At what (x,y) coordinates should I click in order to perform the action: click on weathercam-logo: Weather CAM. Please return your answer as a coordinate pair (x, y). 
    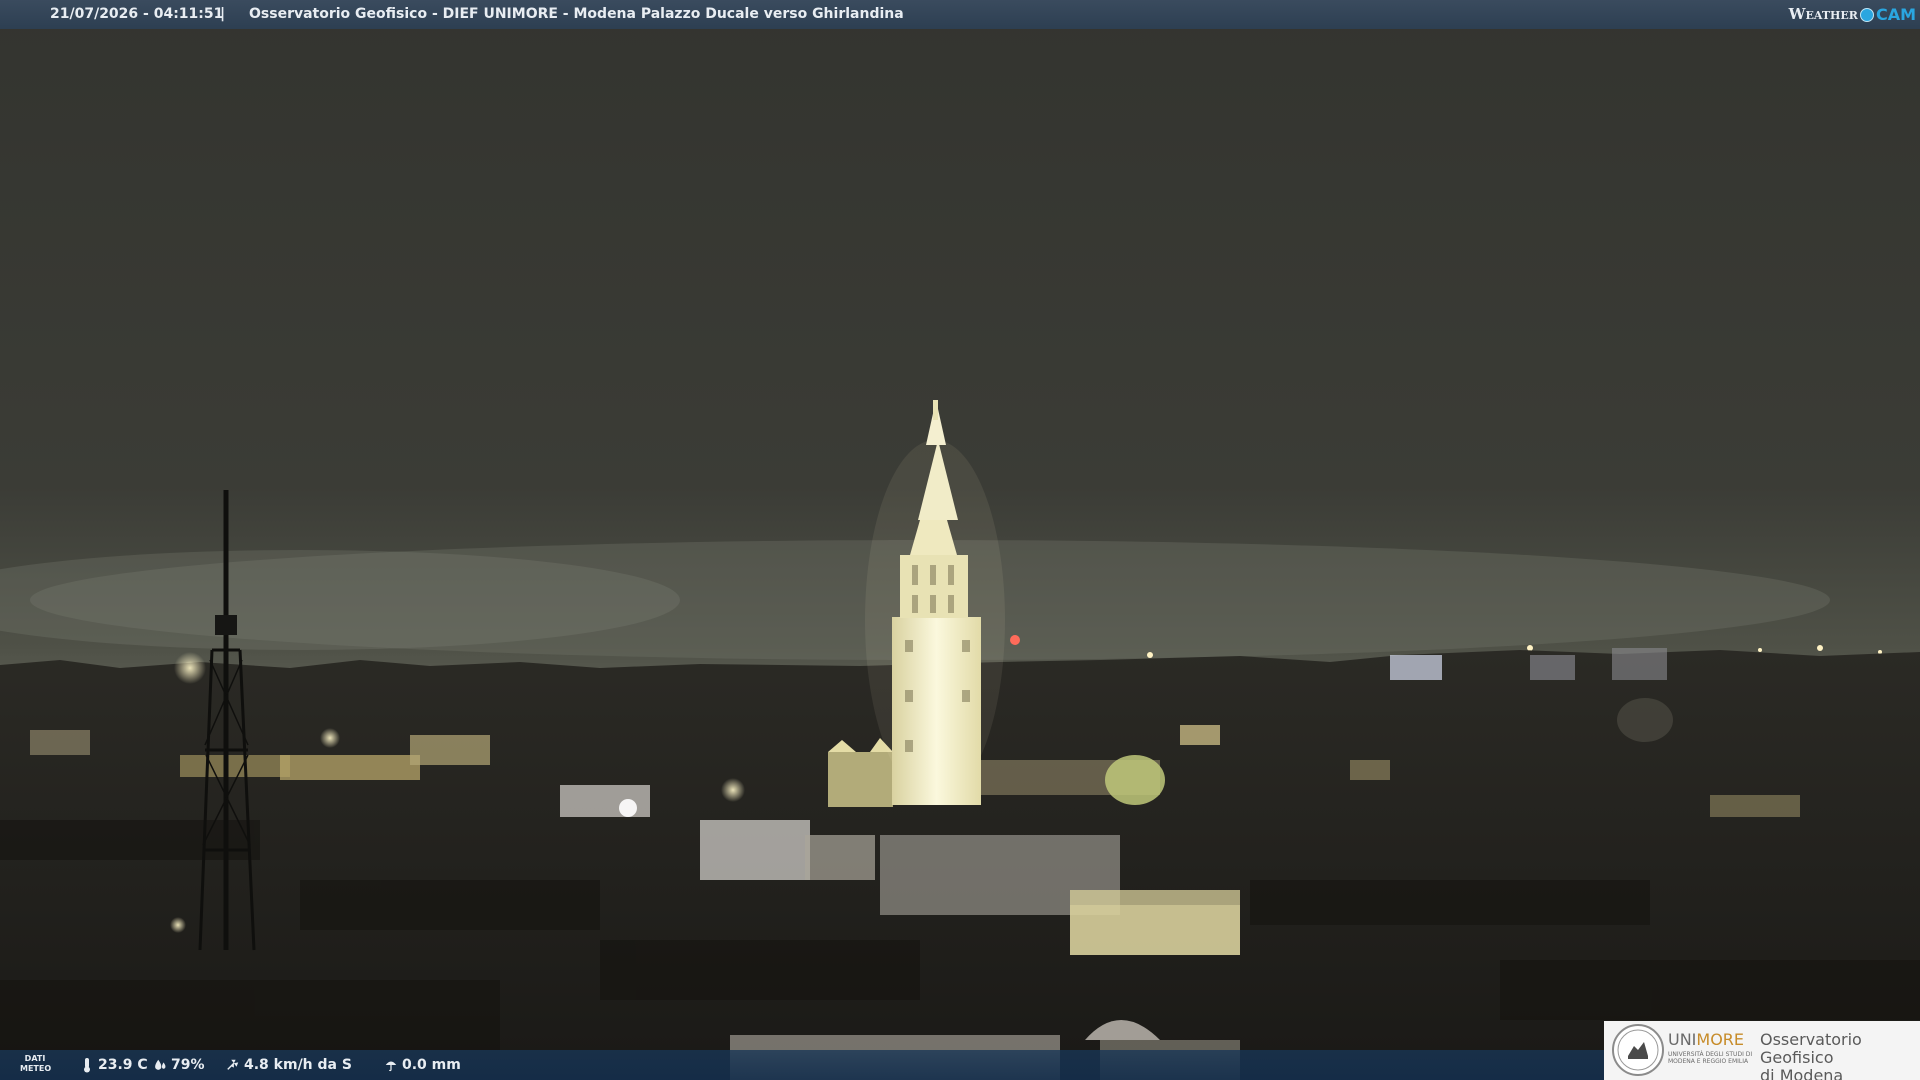
    Looking at the image, I should click on (1852, 14).